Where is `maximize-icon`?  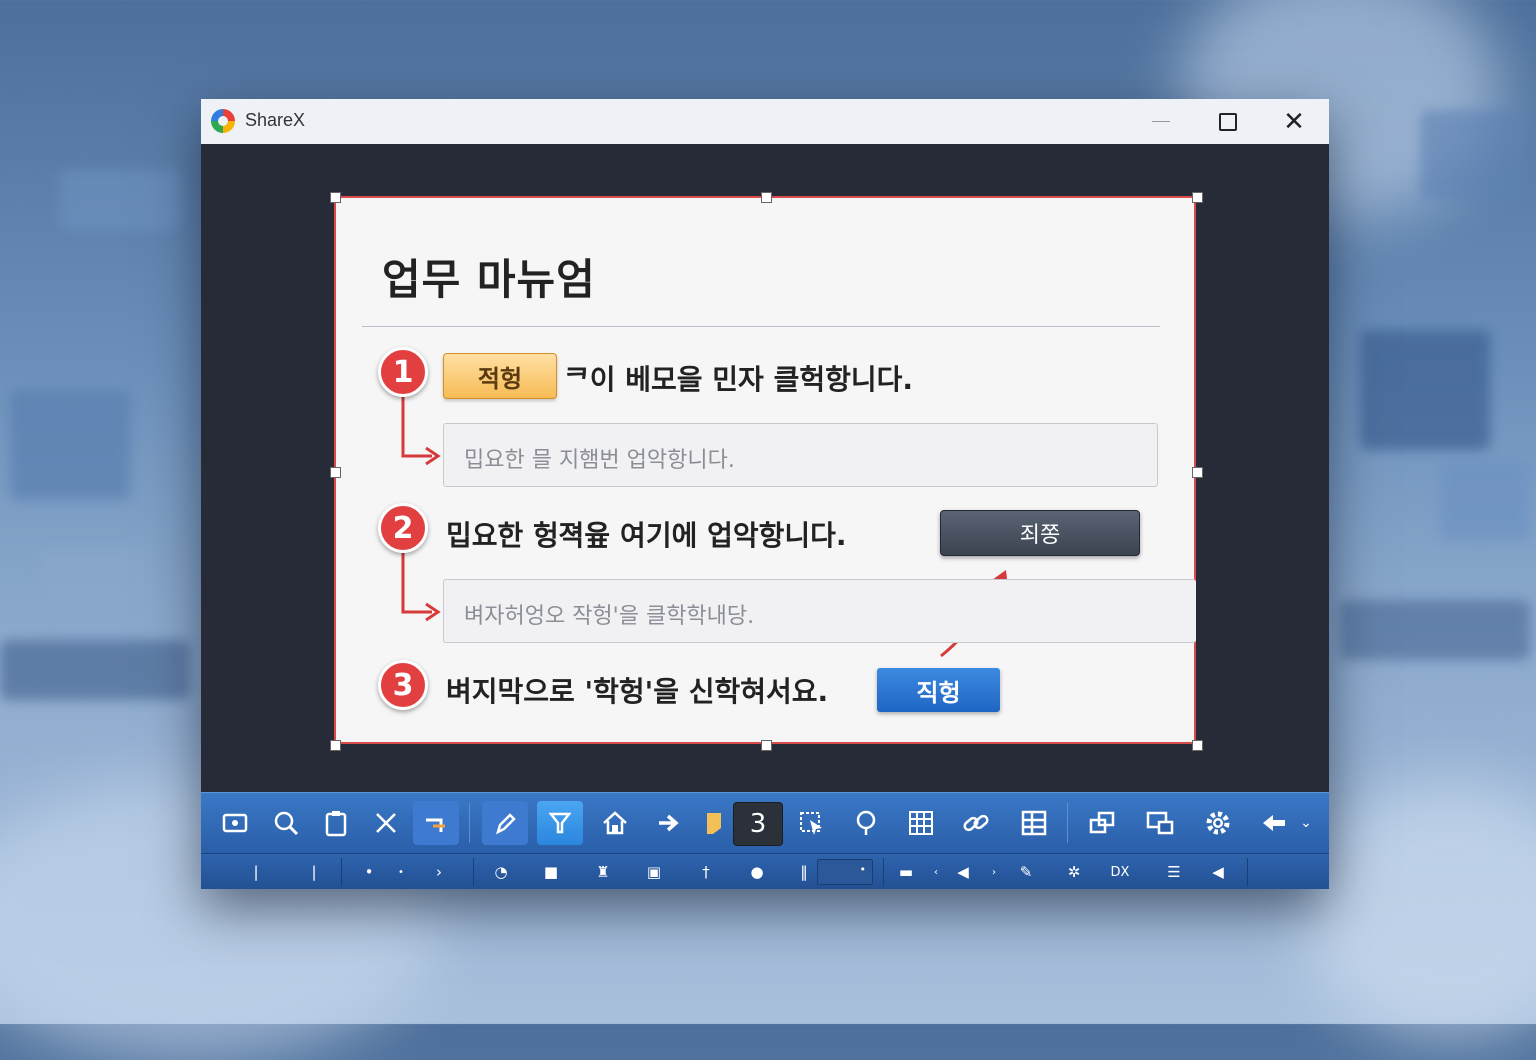 maximize-icon is located at coordinates (1228, 121).